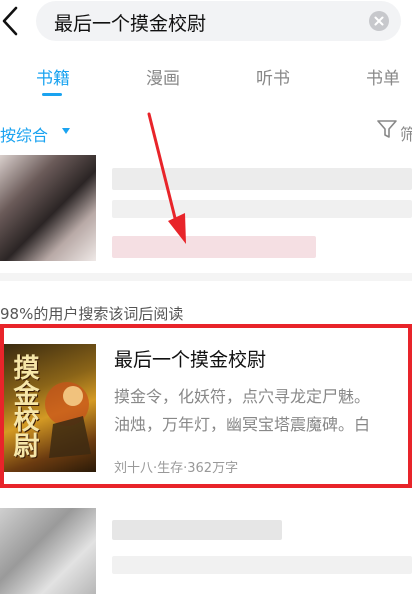 This screenshot has width=412, height=594. Describe the element at coordinates (52, 94) in the screenshot. I see `active-tab-indicator` at that location.